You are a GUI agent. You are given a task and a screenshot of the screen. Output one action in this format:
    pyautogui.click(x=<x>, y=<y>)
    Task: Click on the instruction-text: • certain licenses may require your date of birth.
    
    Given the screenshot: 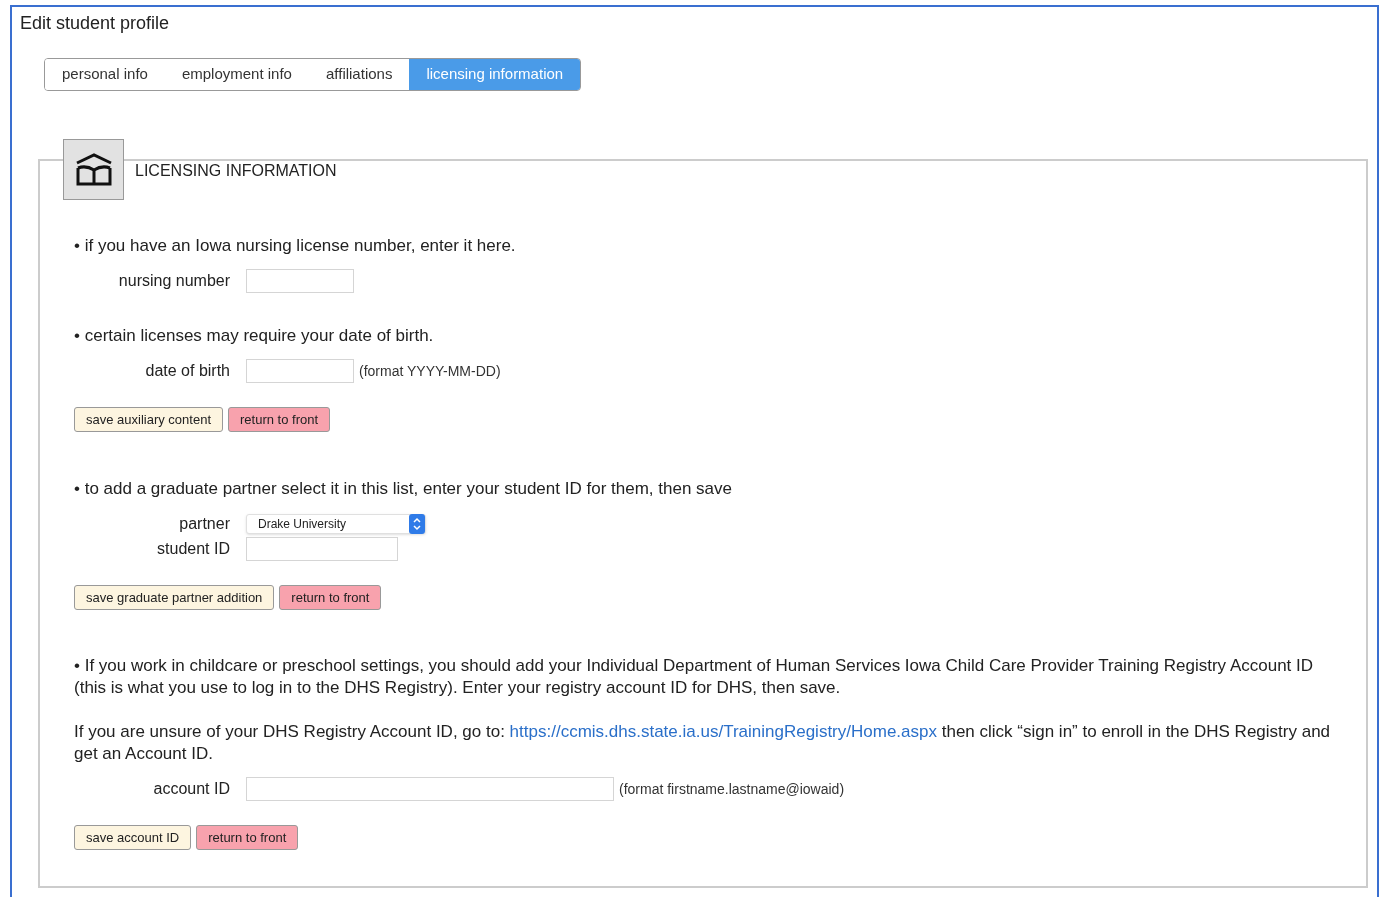 What is the action you would take?
    pyautogui.click(x=254, y=336)
    